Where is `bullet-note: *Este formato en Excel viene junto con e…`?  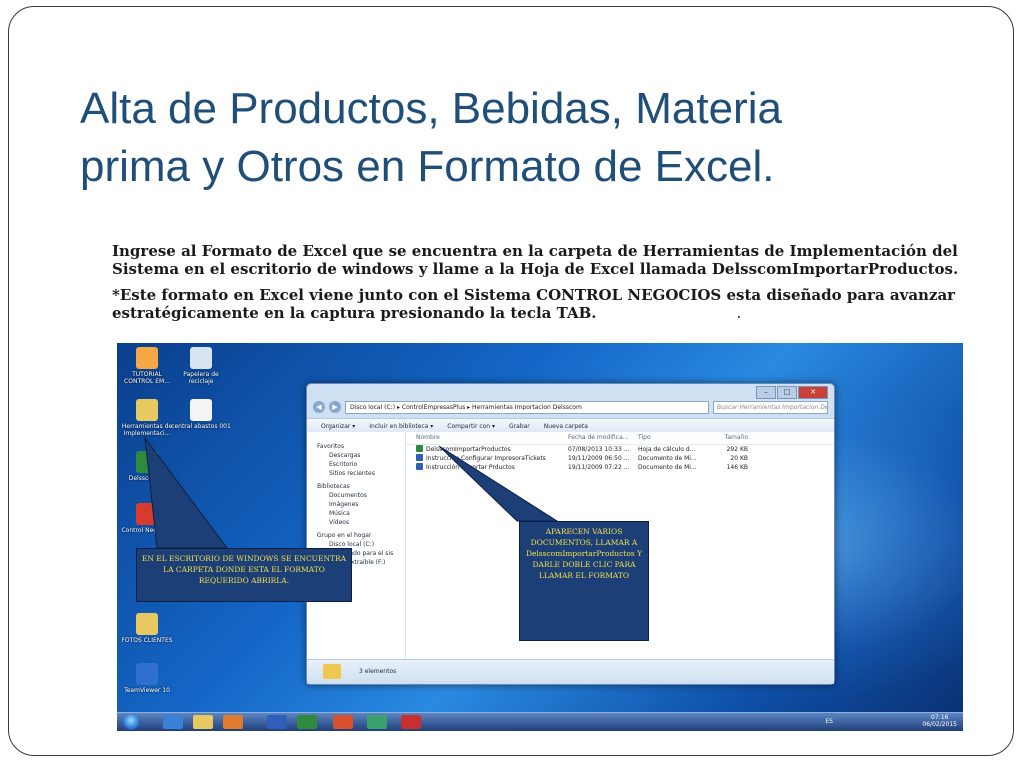 bullet-note: *Este formato en Excel viene junto con e… is located at coordinates (542, 304).